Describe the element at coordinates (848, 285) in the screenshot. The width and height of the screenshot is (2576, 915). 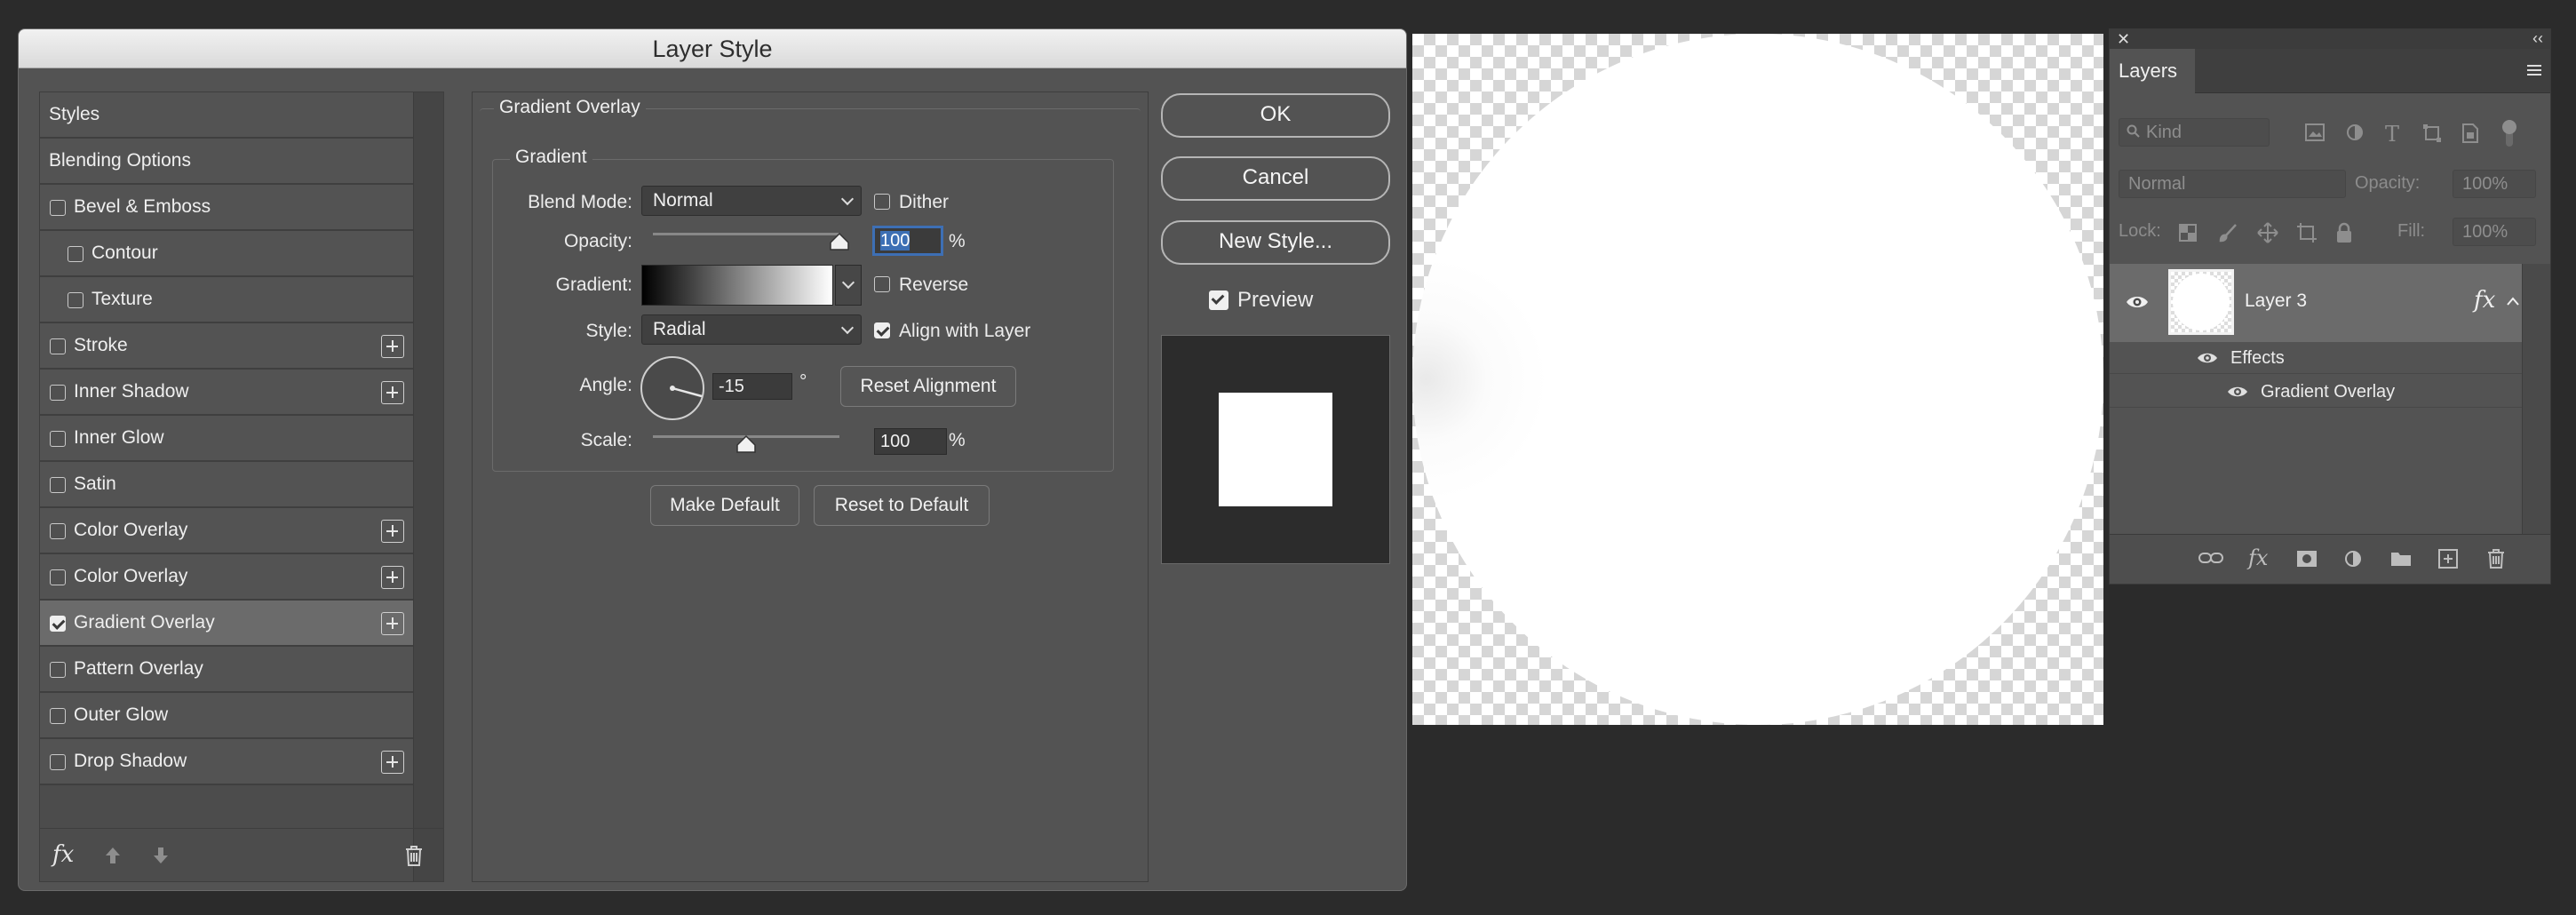
I see `gradient-dropdown-button` at that location.